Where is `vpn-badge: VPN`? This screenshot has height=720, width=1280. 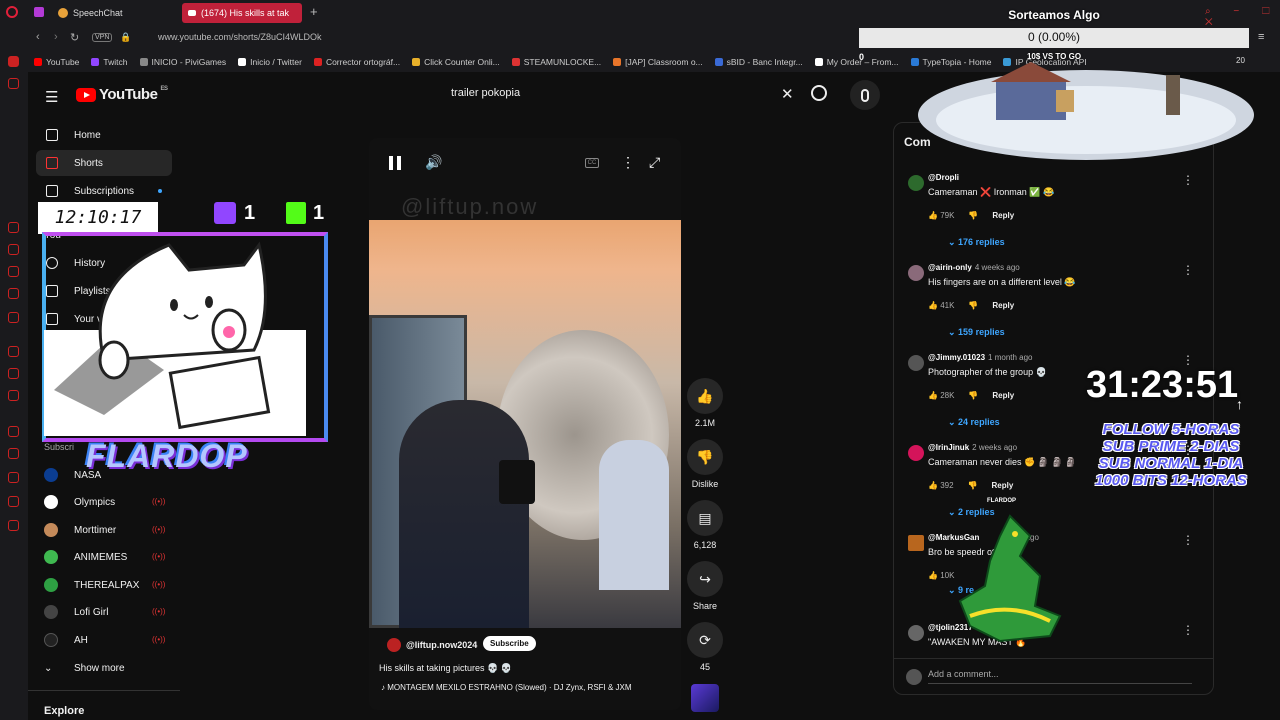 vpn-badge: VPN is located at coordinates (102, 37).